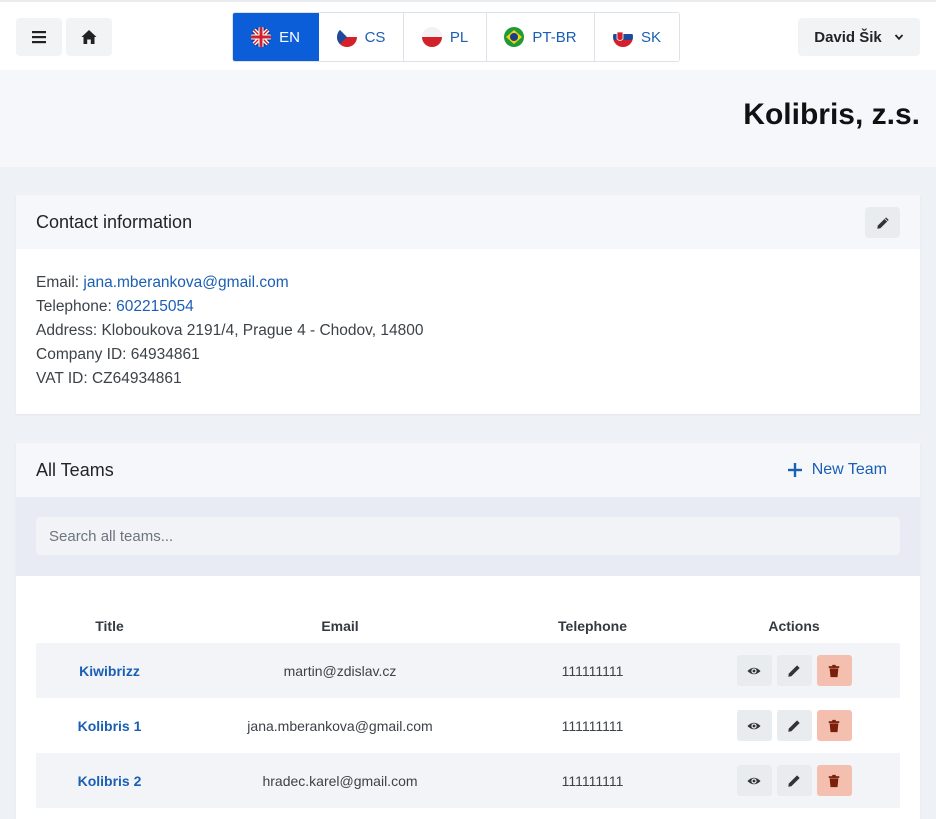  Describe the element at coordinates (346, 37) in the screenshot. I see `czech-flag-icon` at that location.